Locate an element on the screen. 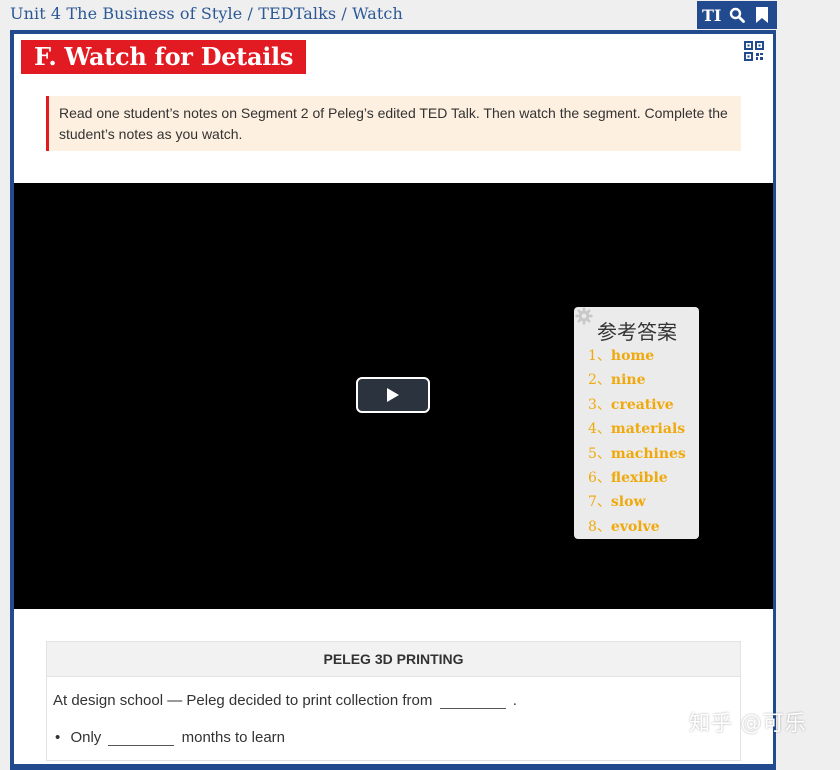 Image resolution: width=840 pixels, height=770 pixels. play-icon is located at coordinates (393, 395).